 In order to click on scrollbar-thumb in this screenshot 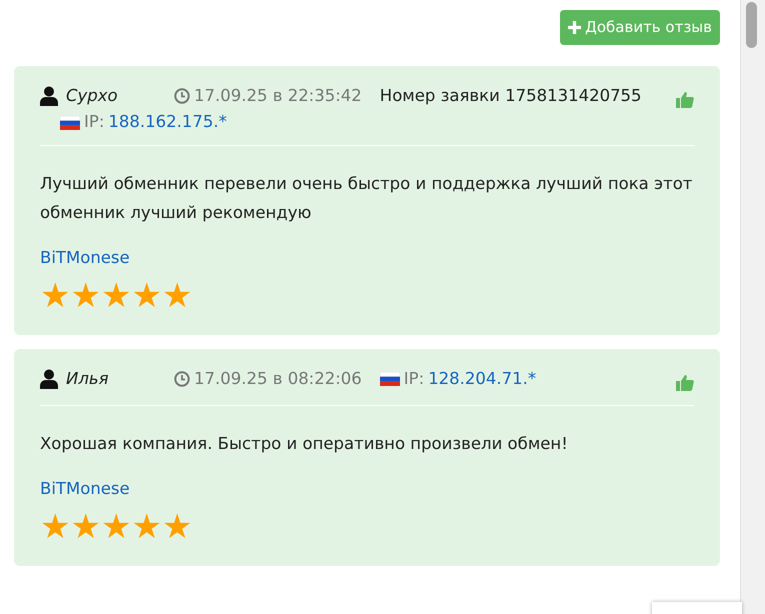, I will do `click(751, 25)`.